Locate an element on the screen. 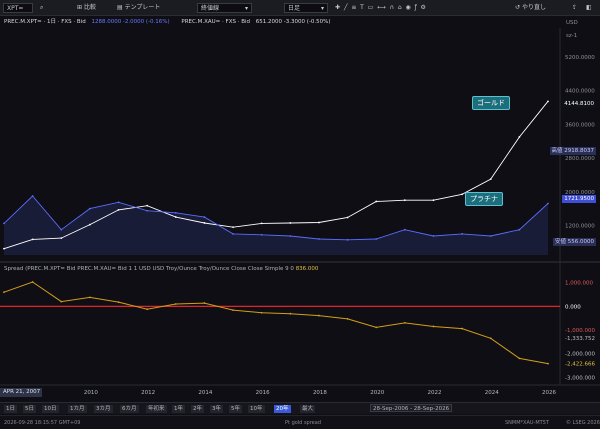 The image size is (600, 429). status-timestamp: 2026-09-28 18:15:57 GMT+09 is located at coordinates (42, 423).